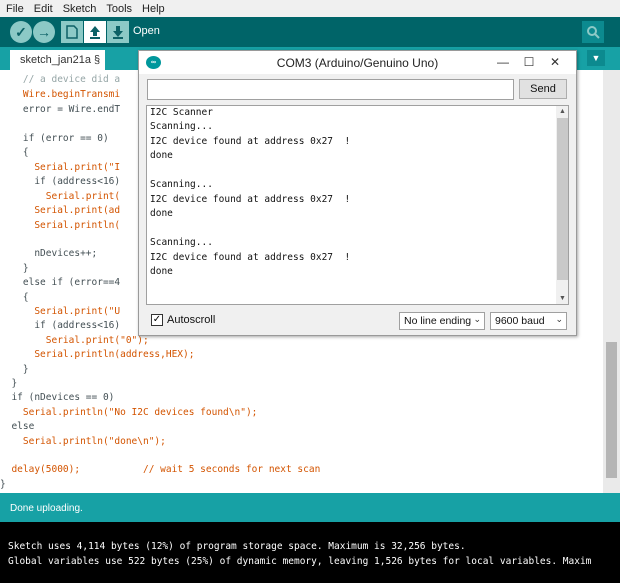  What do you see at coordinates (562, 111) in the screenshot?
I see `scroll-up-icon: ▲` at bounding box center [562, 111].